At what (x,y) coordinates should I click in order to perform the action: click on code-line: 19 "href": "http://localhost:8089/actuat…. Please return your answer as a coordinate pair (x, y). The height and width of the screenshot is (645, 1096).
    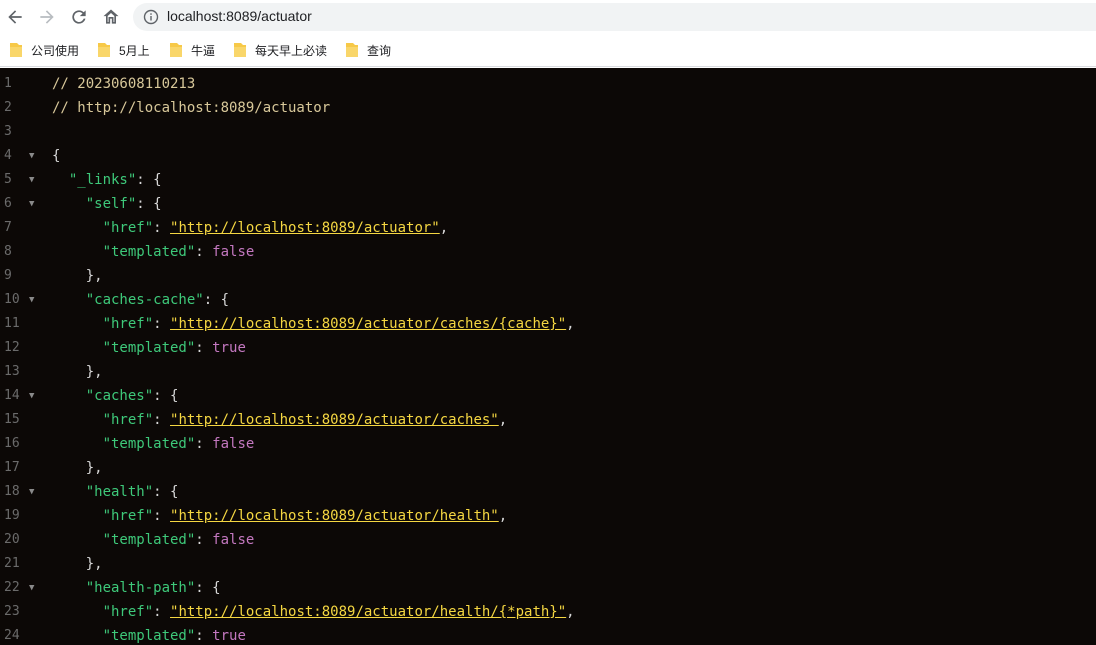
    Looking at the image, I should click on (548, 516).